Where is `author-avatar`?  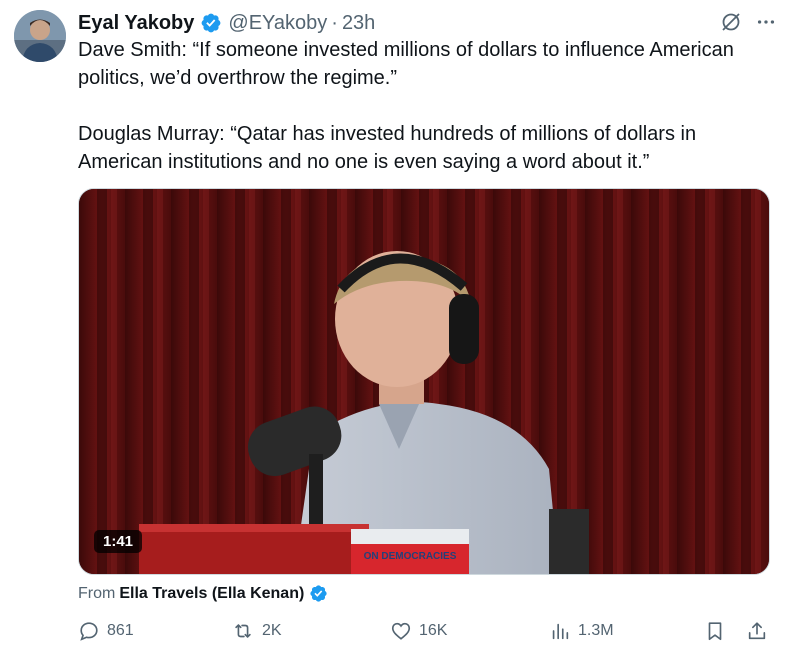 author-avatar is located at coordinates (40, 36).